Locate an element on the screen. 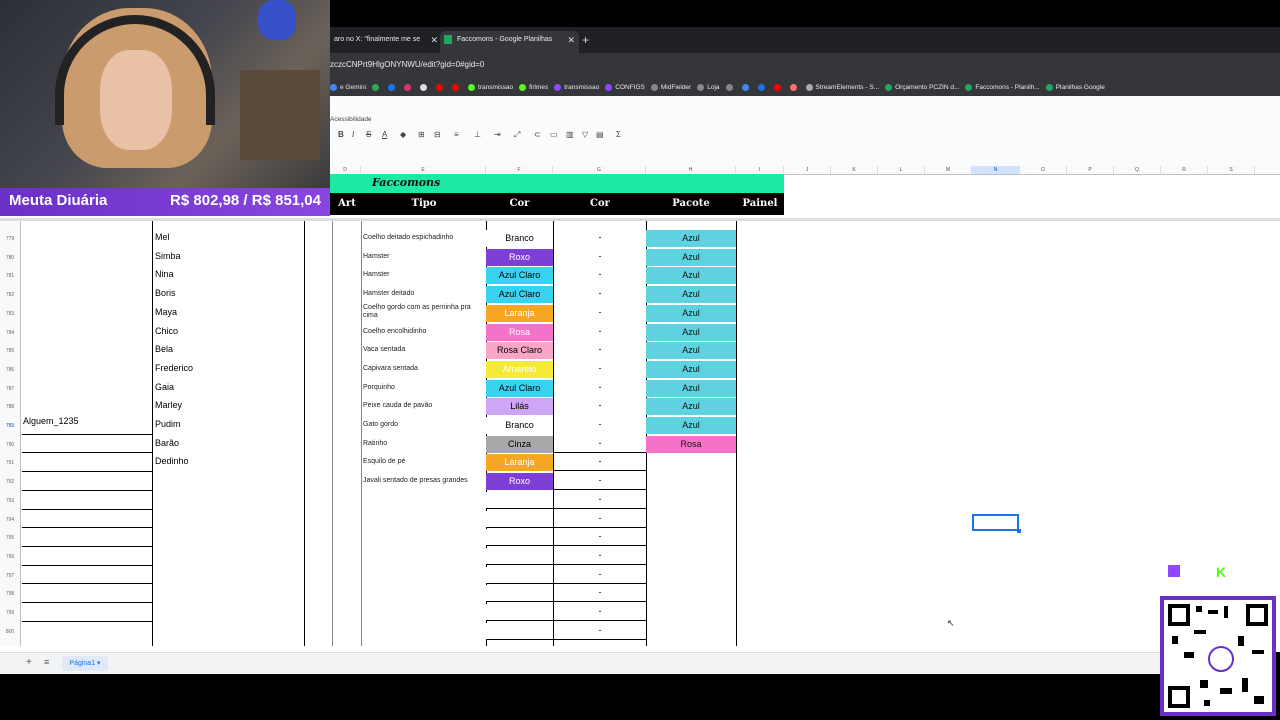 The image size is (1280, 720). row-number: 784 is located at coordinates (10, 333).